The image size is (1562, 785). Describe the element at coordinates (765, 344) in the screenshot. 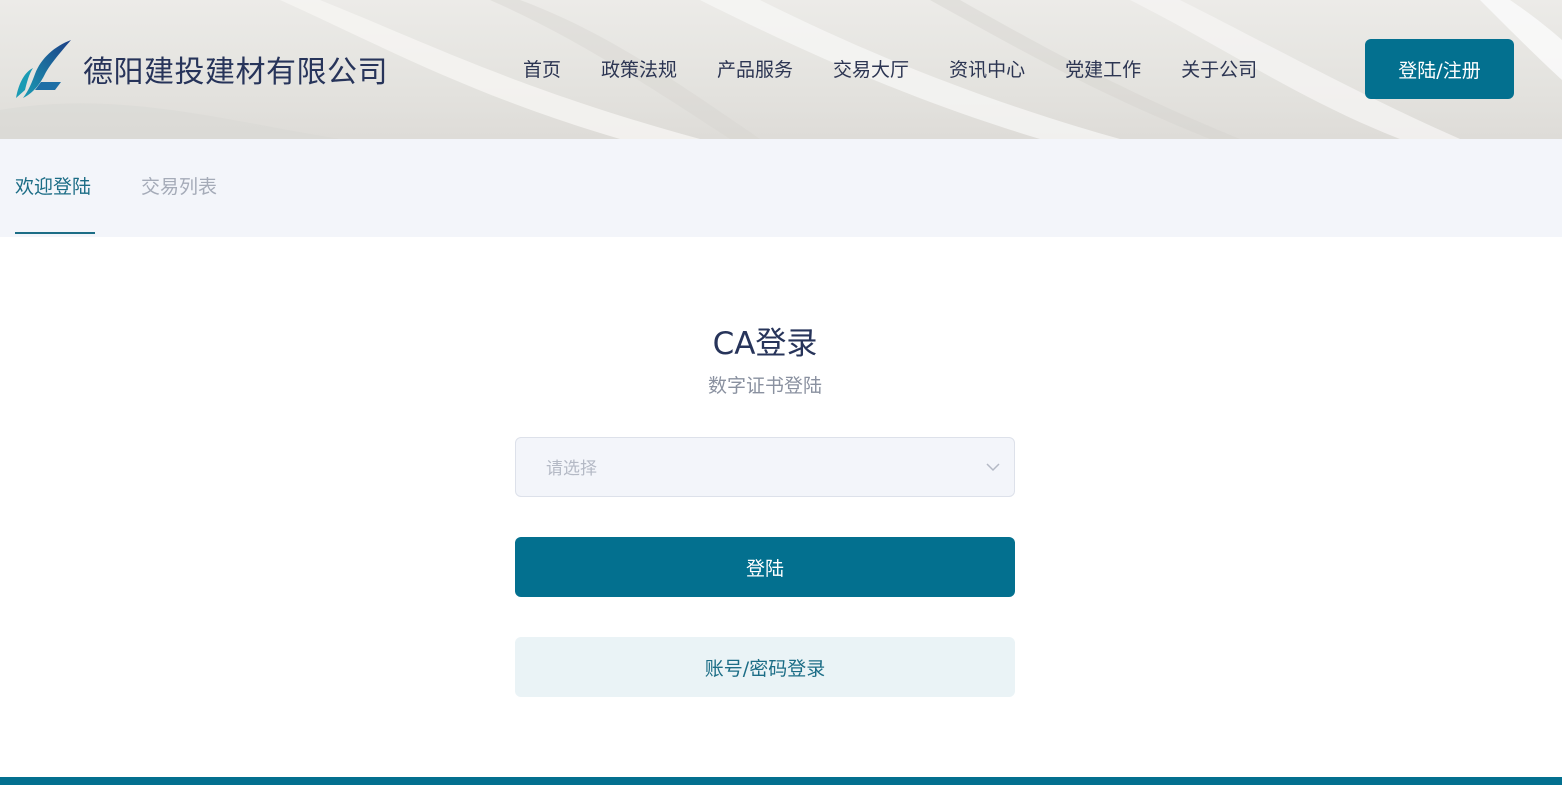

I see `login-title: CA登录` at that location.